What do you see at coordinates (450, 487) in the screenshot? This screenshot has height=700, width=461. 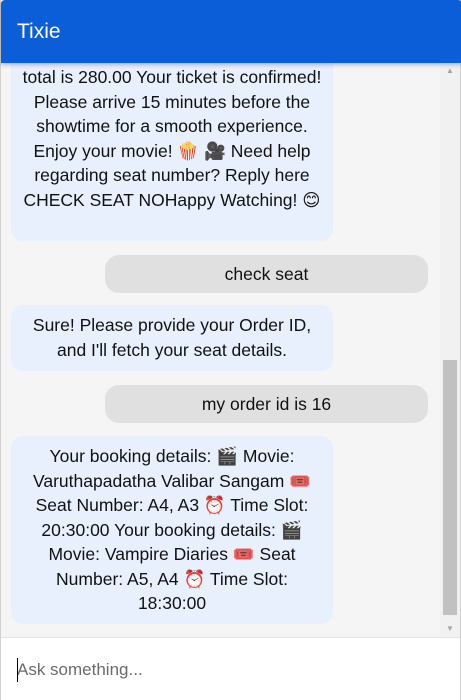 I see `scrollbar-thumb` at bounding box center [450, 487].